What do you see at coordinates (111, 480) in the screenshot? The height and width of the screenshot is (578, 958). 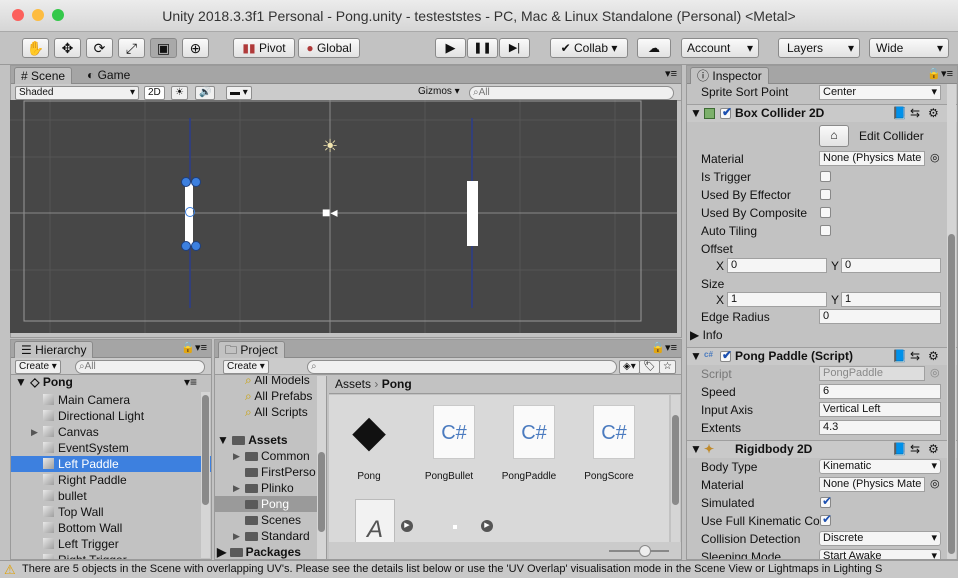 I see `hierarchy-item: Right Paddle` at bounding box center [111, 480].